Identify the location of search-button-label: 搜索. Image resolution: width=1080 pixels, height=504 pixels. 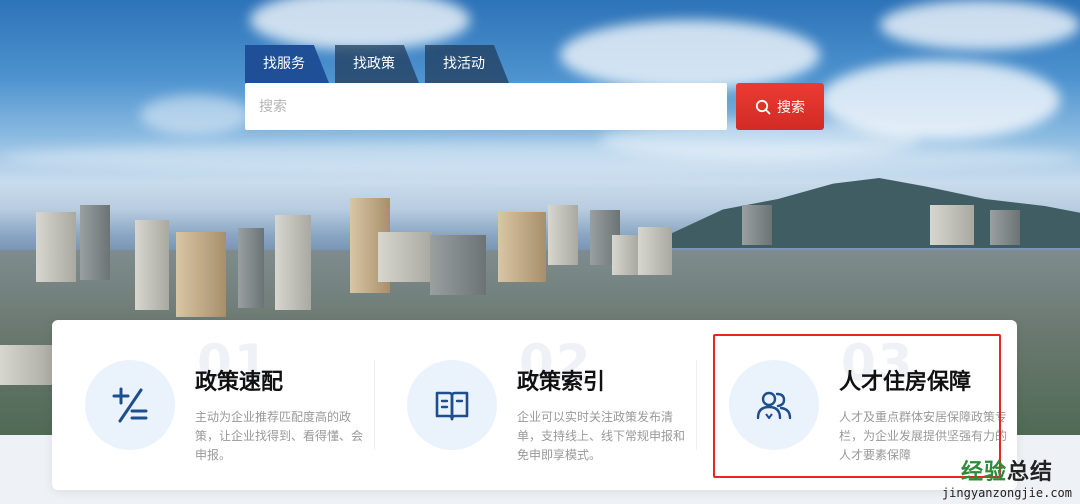
(791, 107).